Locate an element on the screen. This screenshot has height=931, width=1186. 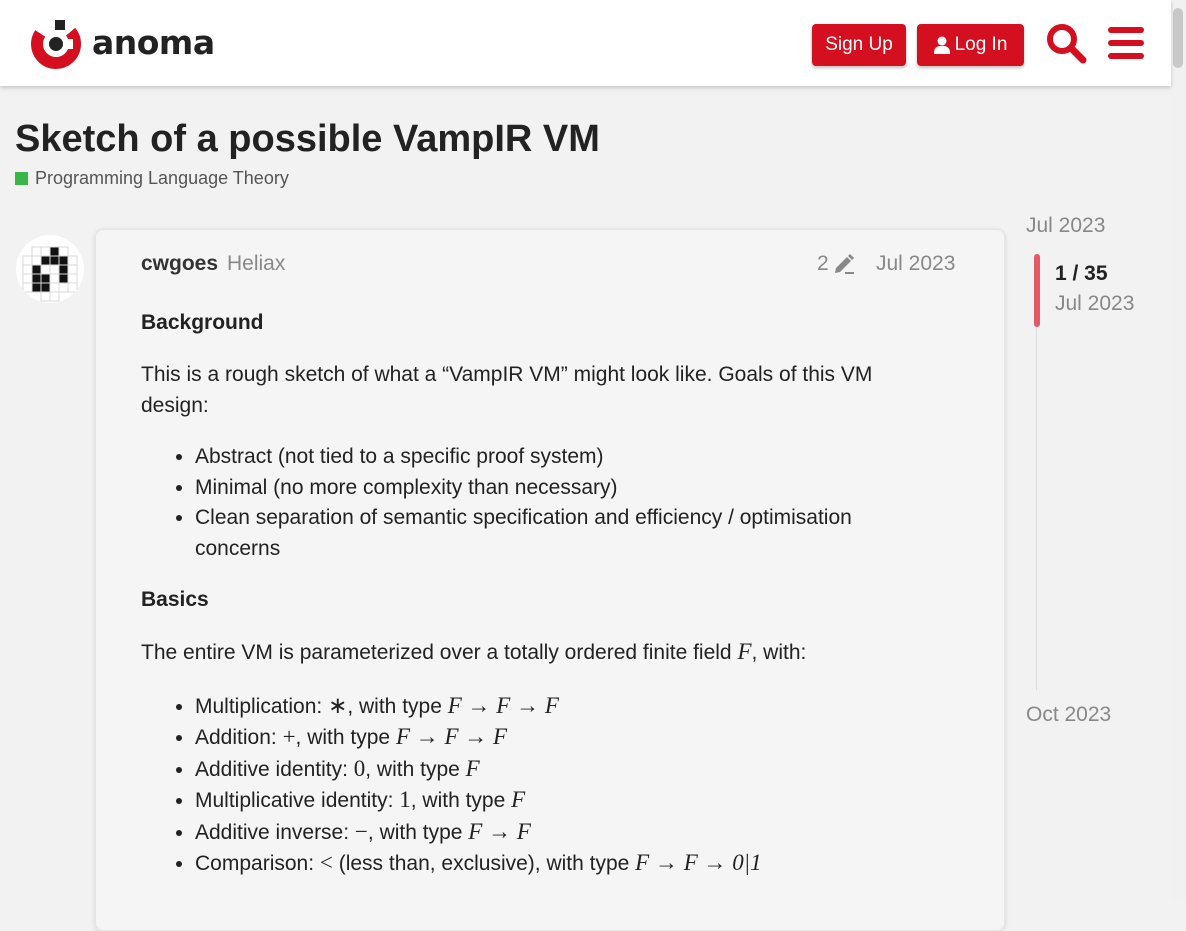
topic-timeline: Jul 2023 1 / 35 Jul 2023 Oct 2023 is located at coordinates (1096, 474).